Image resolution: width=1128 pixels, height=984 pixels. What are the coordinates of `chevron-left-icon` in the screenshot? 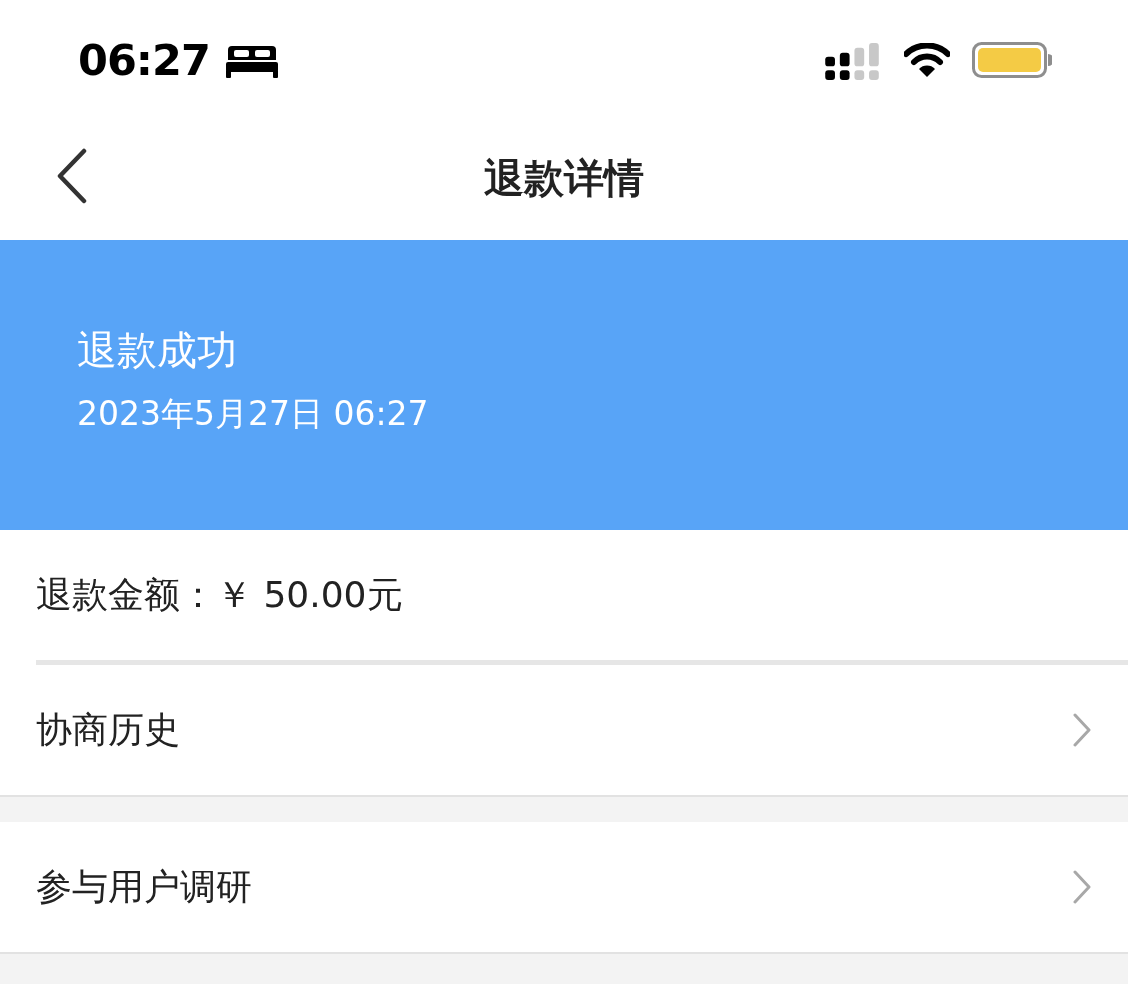 It's located at (72, 176).